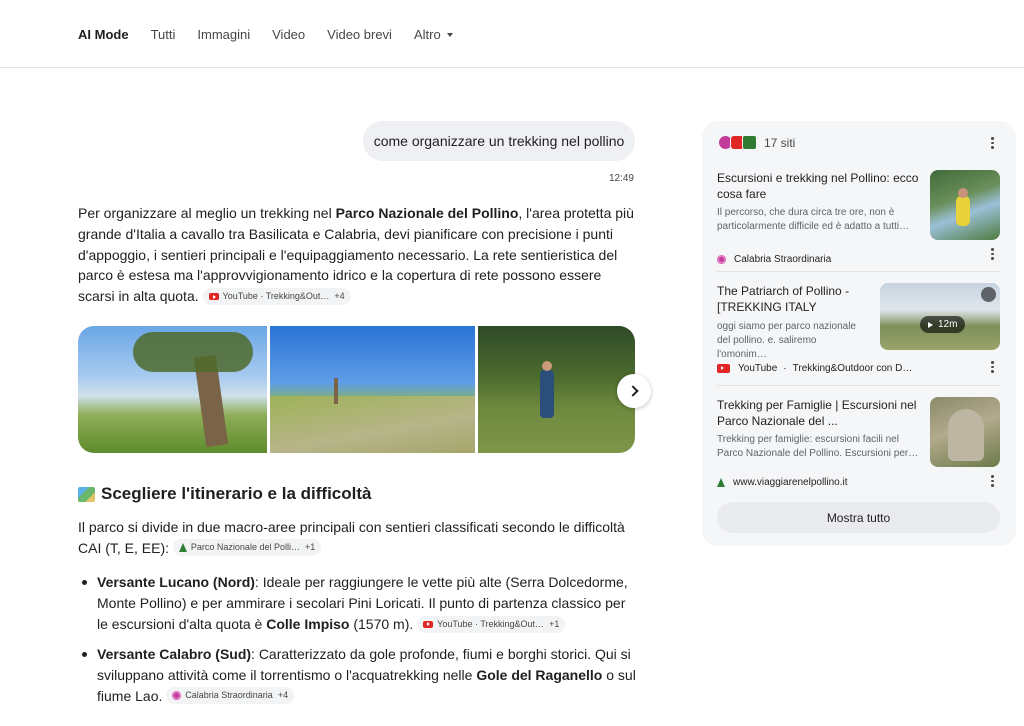 The image size is (1024, 726). What do you see at coordinates (176, 582) in the screenshot?
I see `list-item-title: Versante Lucano (Nord)` at bounding box center [176, 582].